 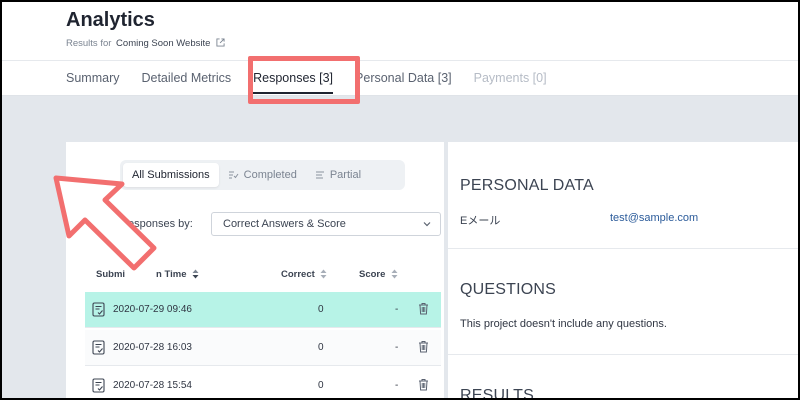 I want to click on row-date: 2020-07-28 15:54, so click(x=152, y=385).